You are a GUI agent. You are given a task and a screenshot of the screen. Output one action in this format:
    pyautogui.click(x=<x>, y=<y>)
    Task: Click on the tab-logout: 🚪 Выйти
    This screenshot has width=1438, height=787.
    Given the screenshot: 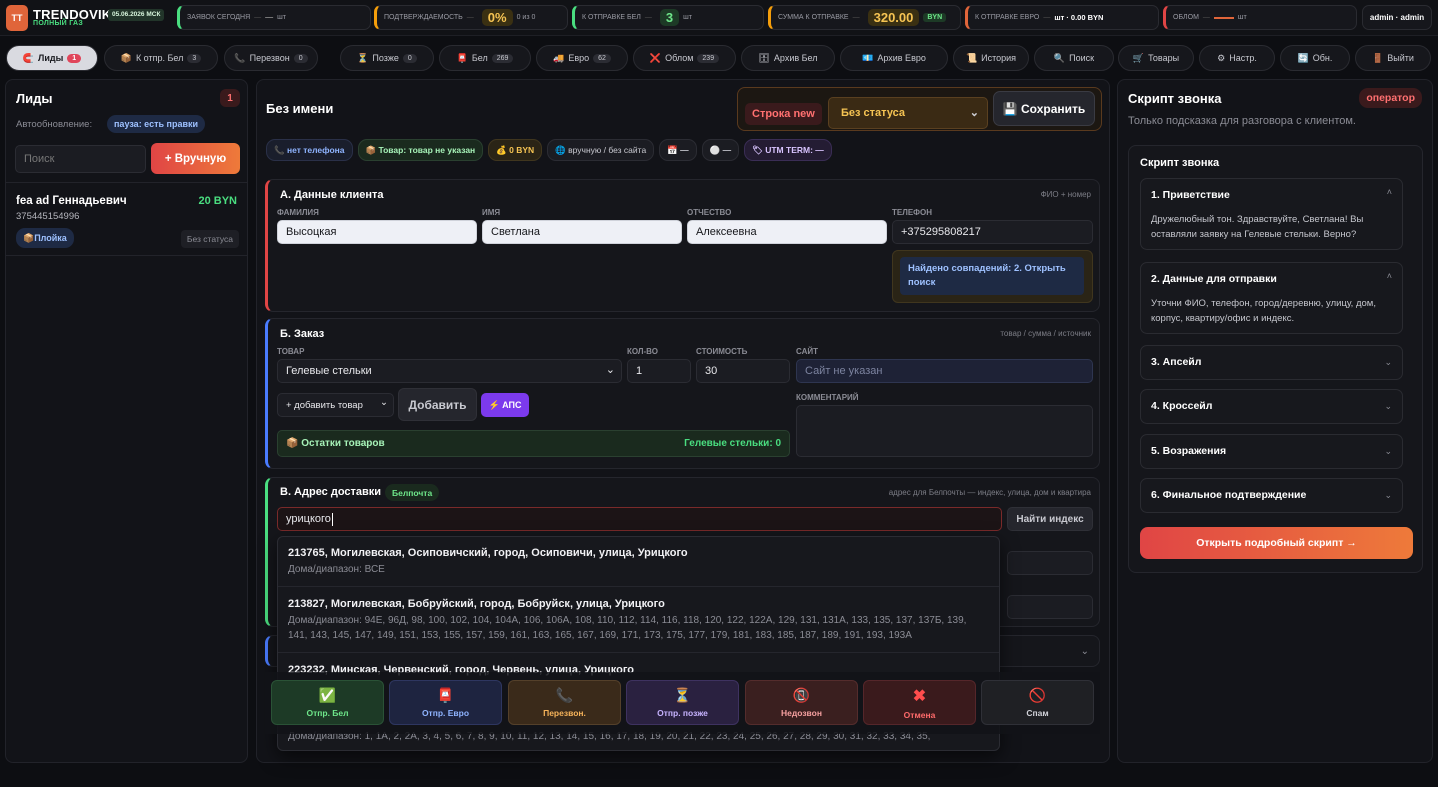 What is the action you would take?
    pyautogui.click(x=1393, y=58)
    